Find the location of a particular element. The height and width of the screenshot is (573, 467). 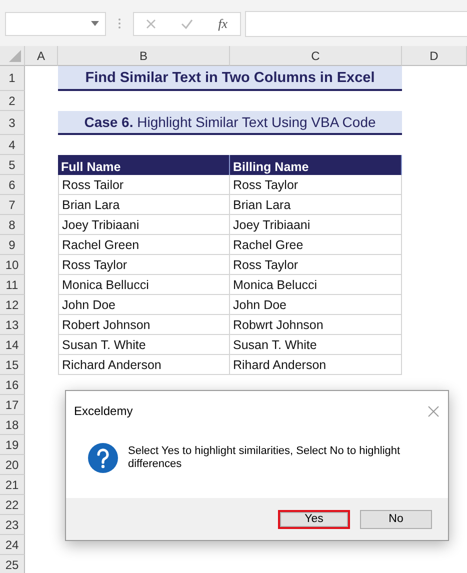

row-header: 2 is located at coordinates (12, 101).